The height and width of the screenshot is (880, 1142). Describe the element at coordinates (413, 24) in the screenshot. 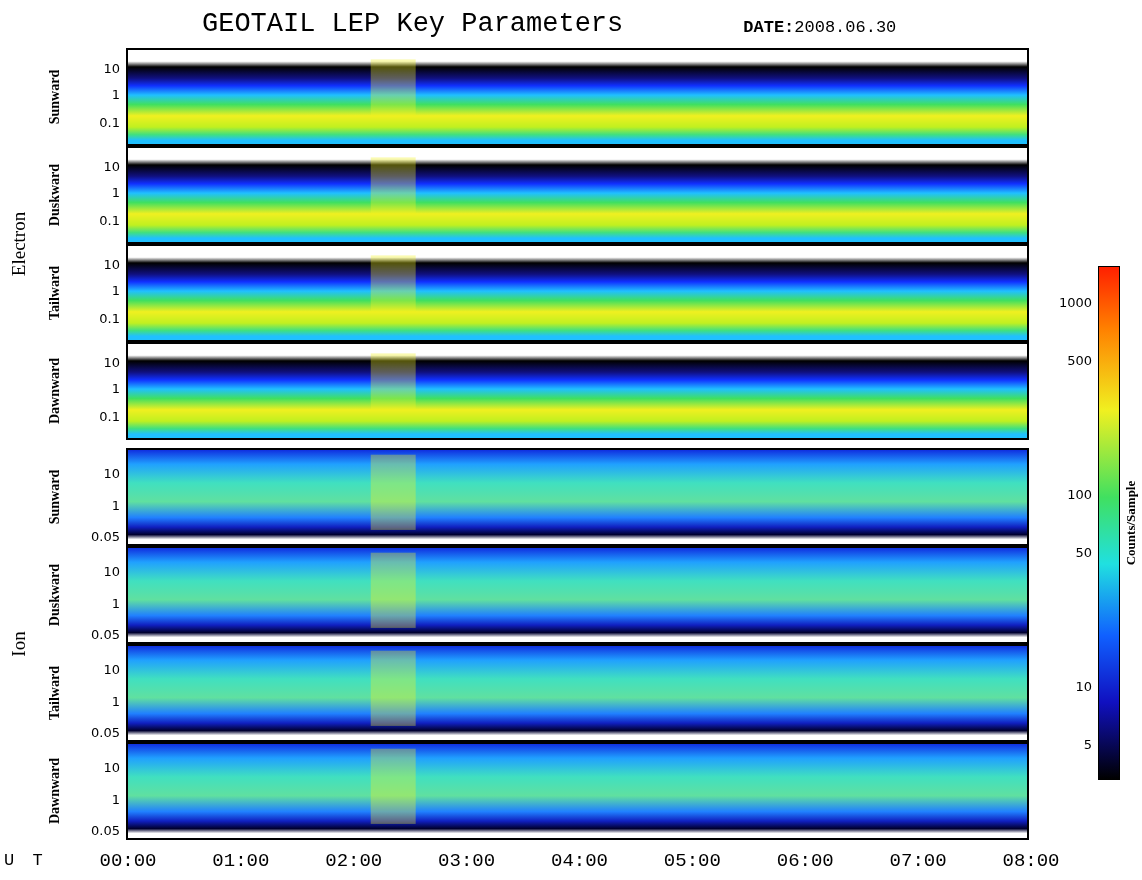

I see `plot-title: GEOTAIL LEP Key Parameters` at that location.